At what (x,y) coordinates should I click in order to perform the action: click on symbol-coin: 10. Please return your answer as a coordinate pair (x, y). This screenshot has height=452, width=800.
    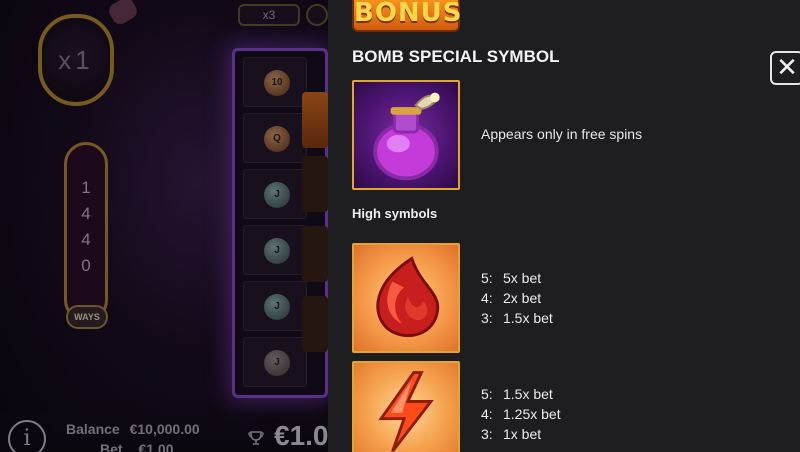
    Looking at the image, I should click on (277, 83).